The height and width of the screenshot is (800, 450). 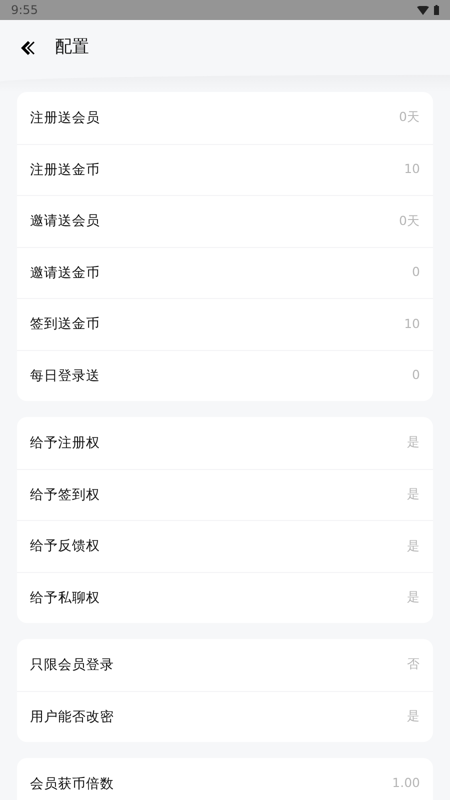 What do you see at coordinates (72, 784) in the screenshot?
I see `setting-label: 会员获币倍数` at bounding box center [72, 784].